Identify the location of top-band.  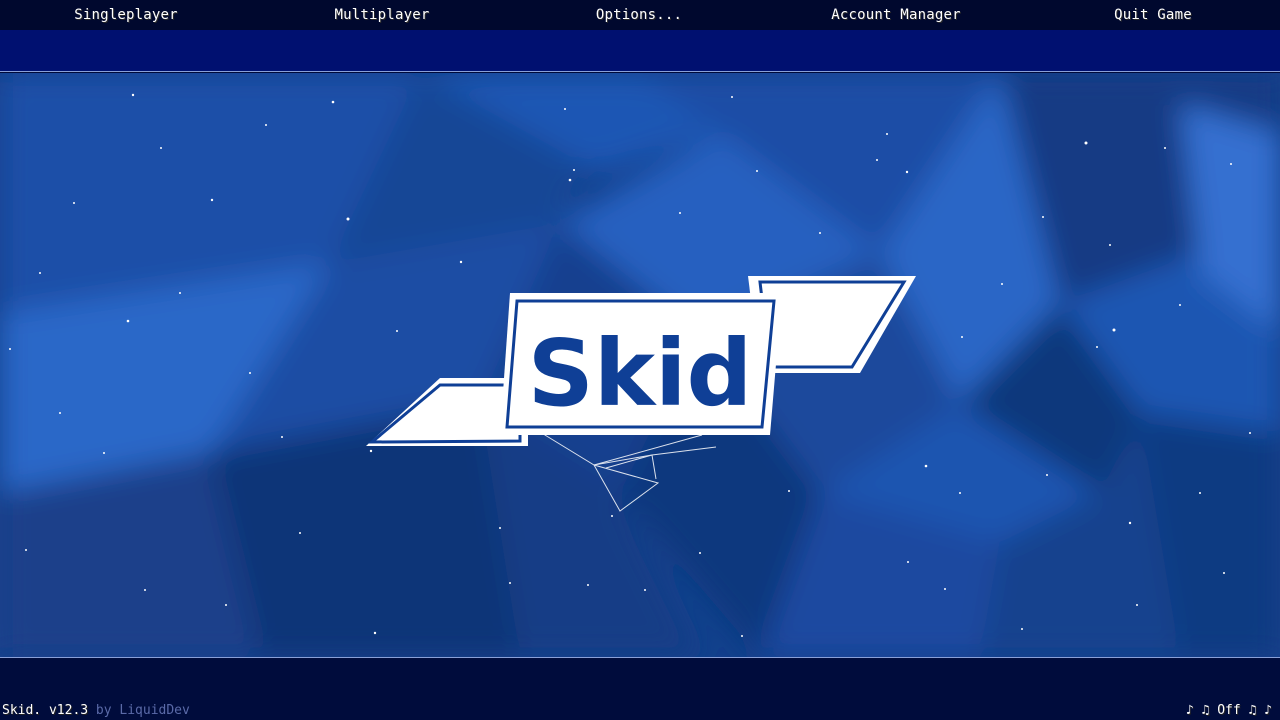
(640, 51).